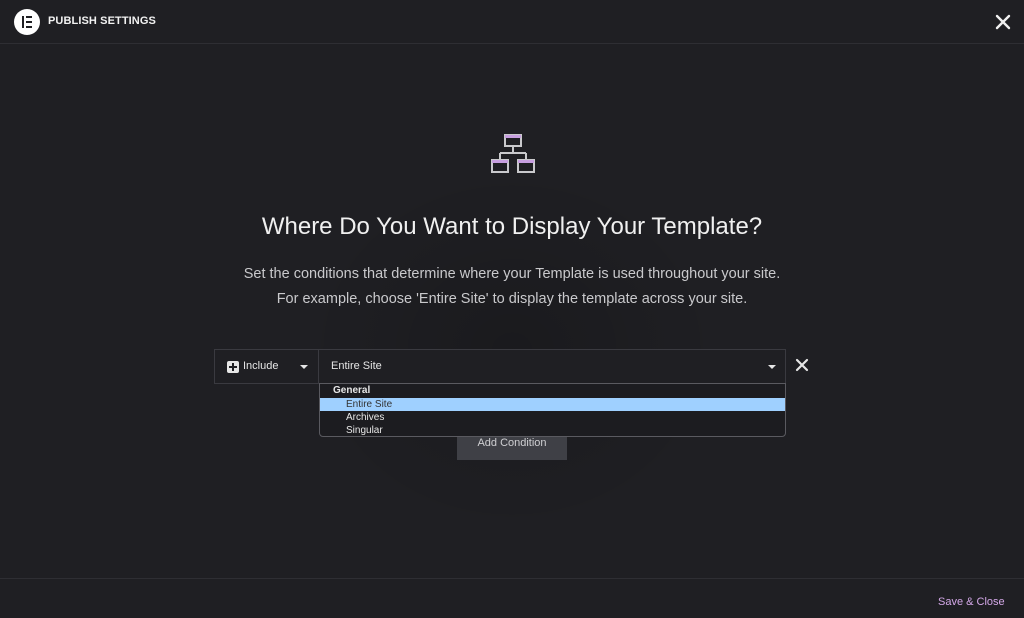  Describe the element at coordinates (513, 153) in the screenshot. I see `sitemap-icon` at that location.